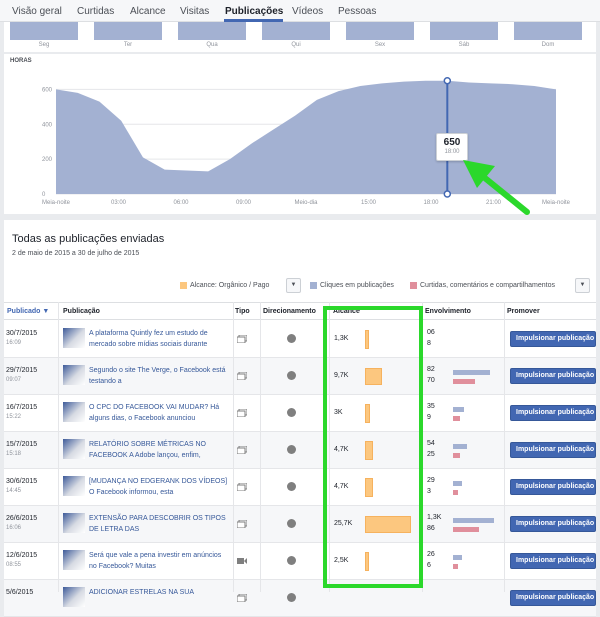 This screenshot has width=600, height=617. I want to click on tab-reach: Alcance, so click(148, 11).